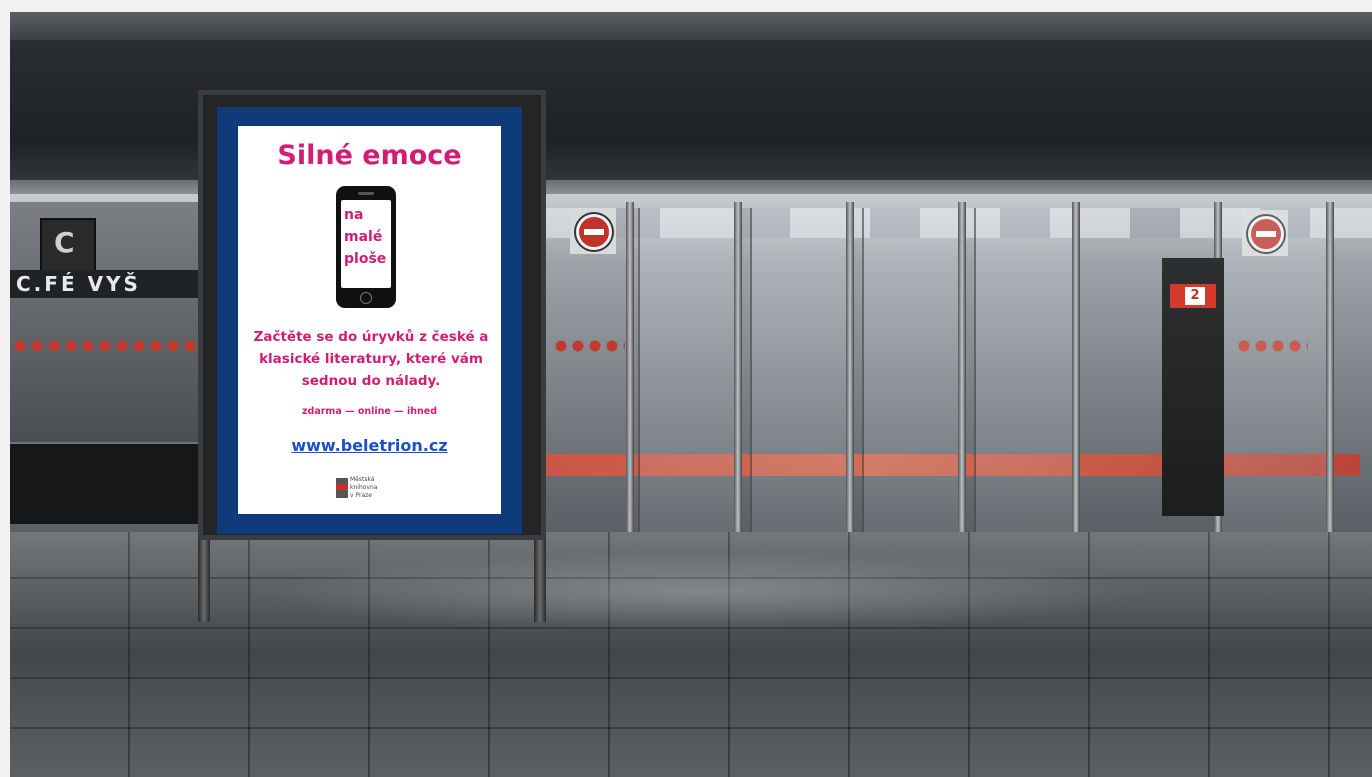 Image resolution: width=1372 pixels, height=777 pixels. I want to click on phone-text-line: na, so click(354, 215).